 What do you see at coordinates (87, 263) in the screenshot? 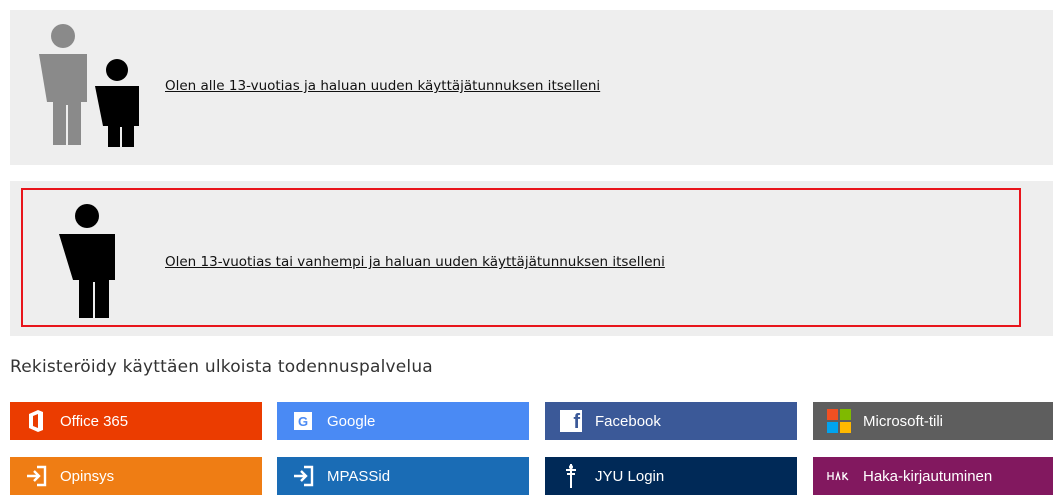
I see `person-icon` at bounding box center [87, 263].